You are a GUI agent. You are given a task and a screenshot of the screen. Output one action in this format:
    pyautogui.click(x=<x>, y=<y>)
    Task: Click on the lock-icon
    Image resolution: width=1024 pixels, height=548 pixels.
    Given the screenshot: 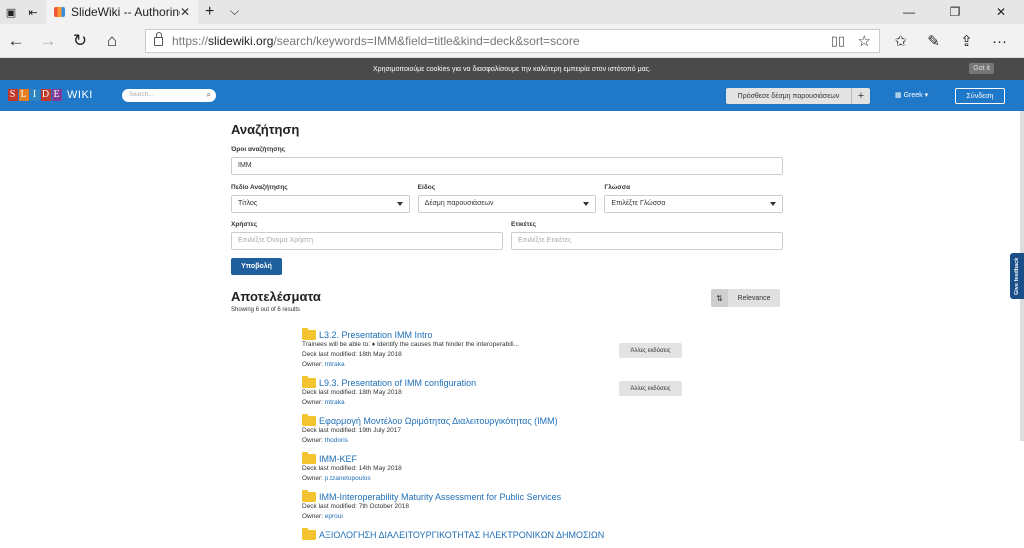 What is the action you would take?
    pyautogui.click(x=158, y=38)
    